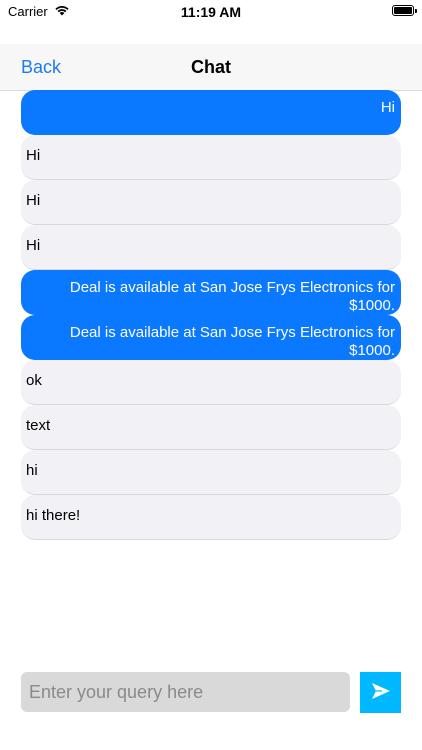 The width and height of the screenshot is (422, 750). I want to click on message-bubble-incoming: ok, so click(211, 382).